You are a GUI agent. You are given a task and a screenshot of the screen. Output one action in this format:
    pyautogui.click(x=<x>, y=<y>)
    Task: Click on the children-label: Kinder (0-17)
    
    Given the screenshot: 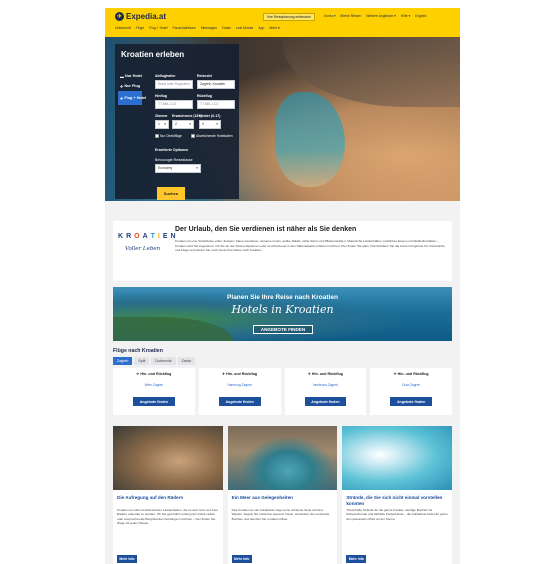 What is the action you would take?
    pyautogui.click(x=210, y=116)
    